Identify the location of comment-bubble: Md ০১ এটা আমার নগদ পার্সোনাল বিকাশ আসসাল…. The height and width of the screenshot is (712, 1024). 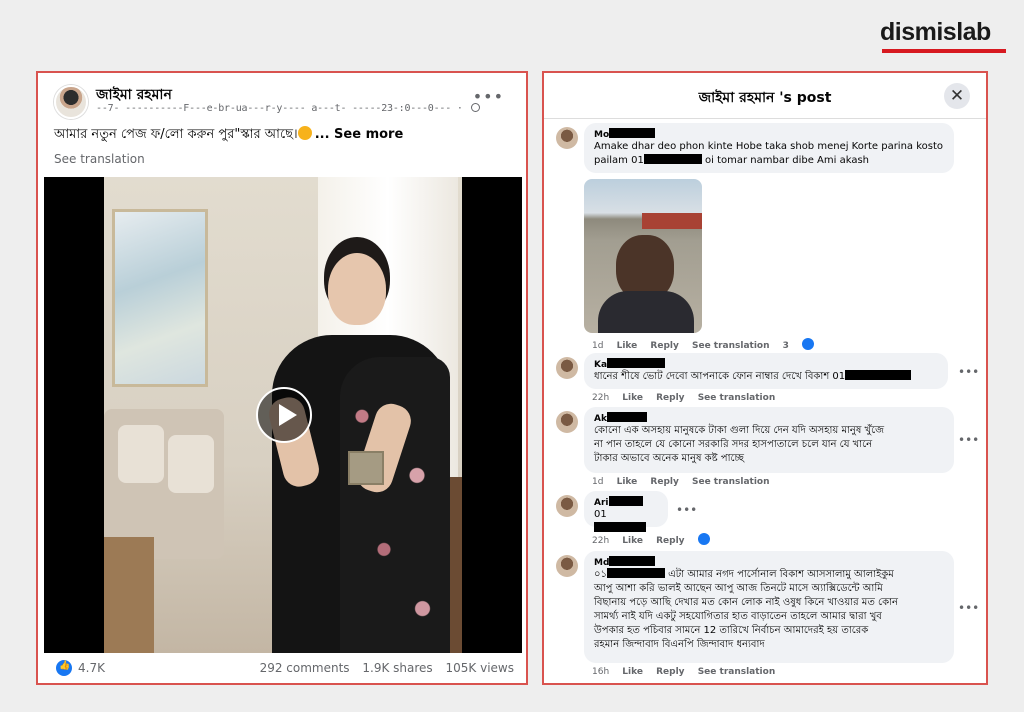
(769, 607).